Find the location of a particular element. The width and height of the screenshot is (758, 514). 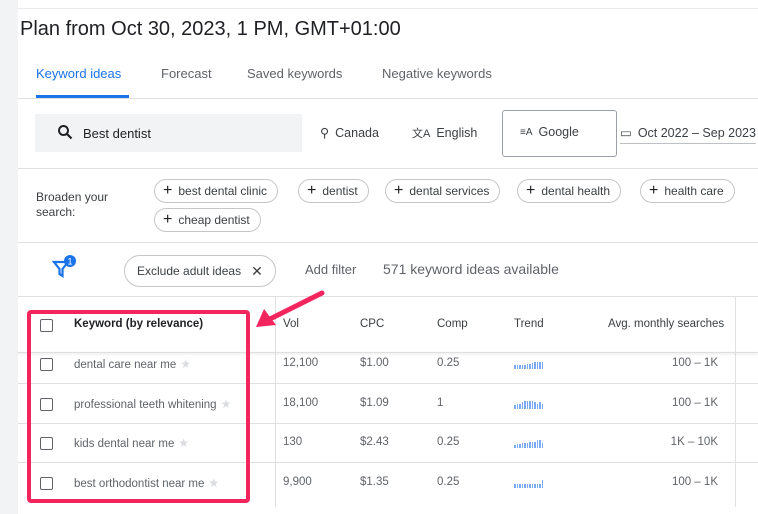

cpc-cell: $2.43 is located at coordinates (374, 442).